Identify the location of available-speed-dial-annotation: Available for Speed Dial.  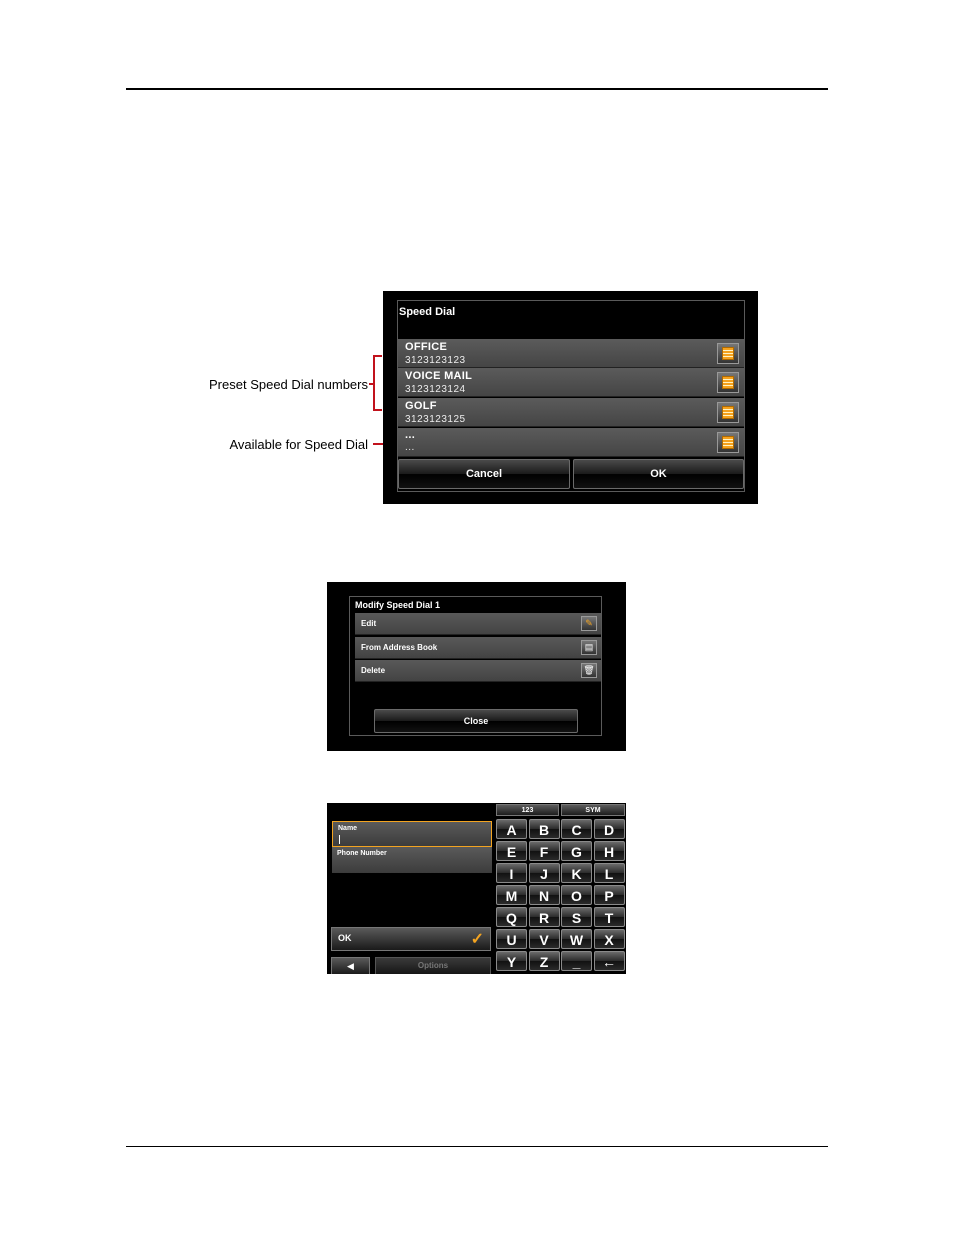
(298, 444).